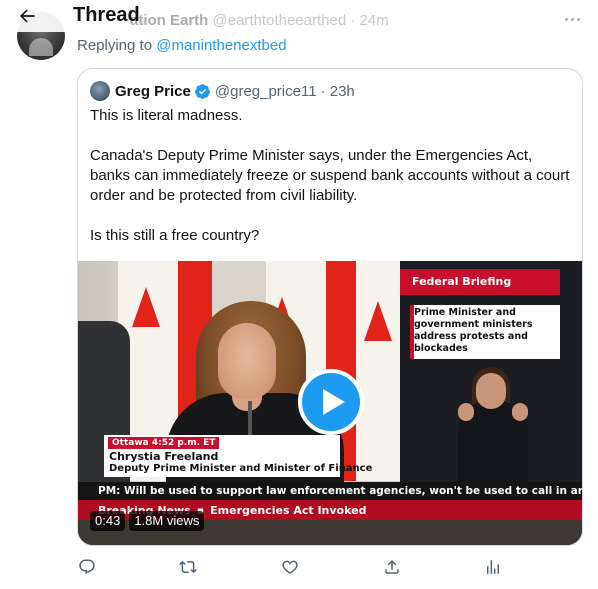 This screenshot has width=598, height=589. Describe the element at coordinates (493, 413) in the screenshot. I see `interpreter-hands` at that location.